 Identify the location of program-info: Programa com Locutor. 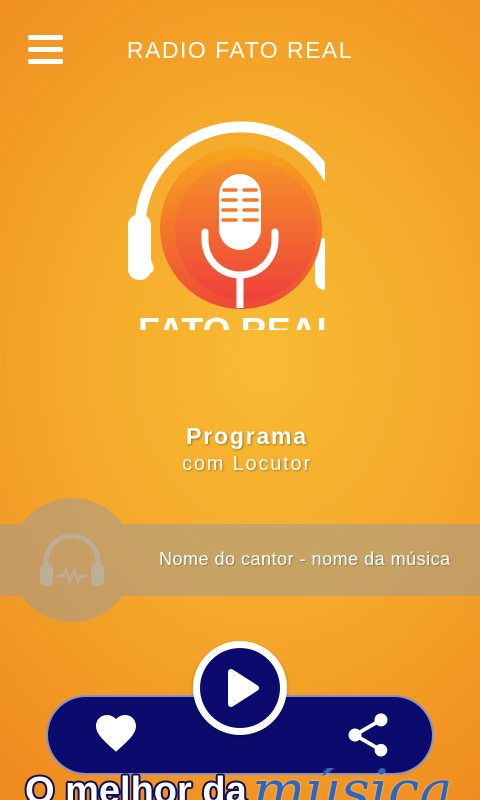
(247, 449).